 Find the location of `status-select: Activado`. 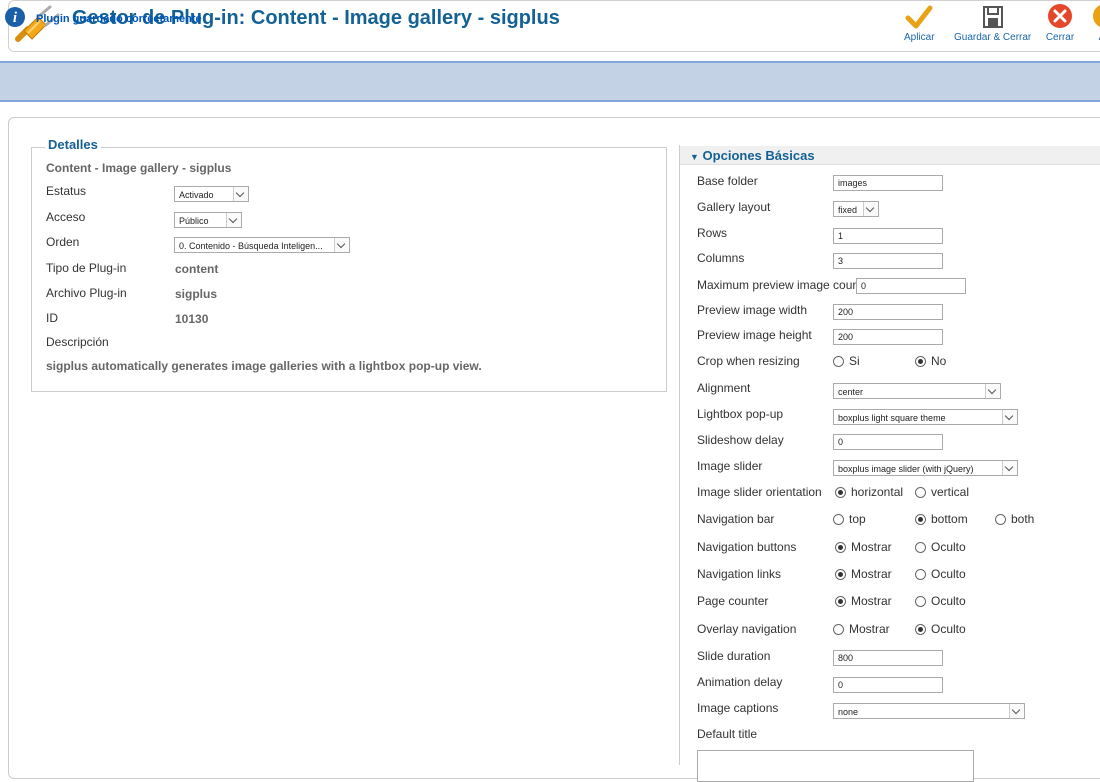

status-select: Activado is located at coordinates (211, 194).